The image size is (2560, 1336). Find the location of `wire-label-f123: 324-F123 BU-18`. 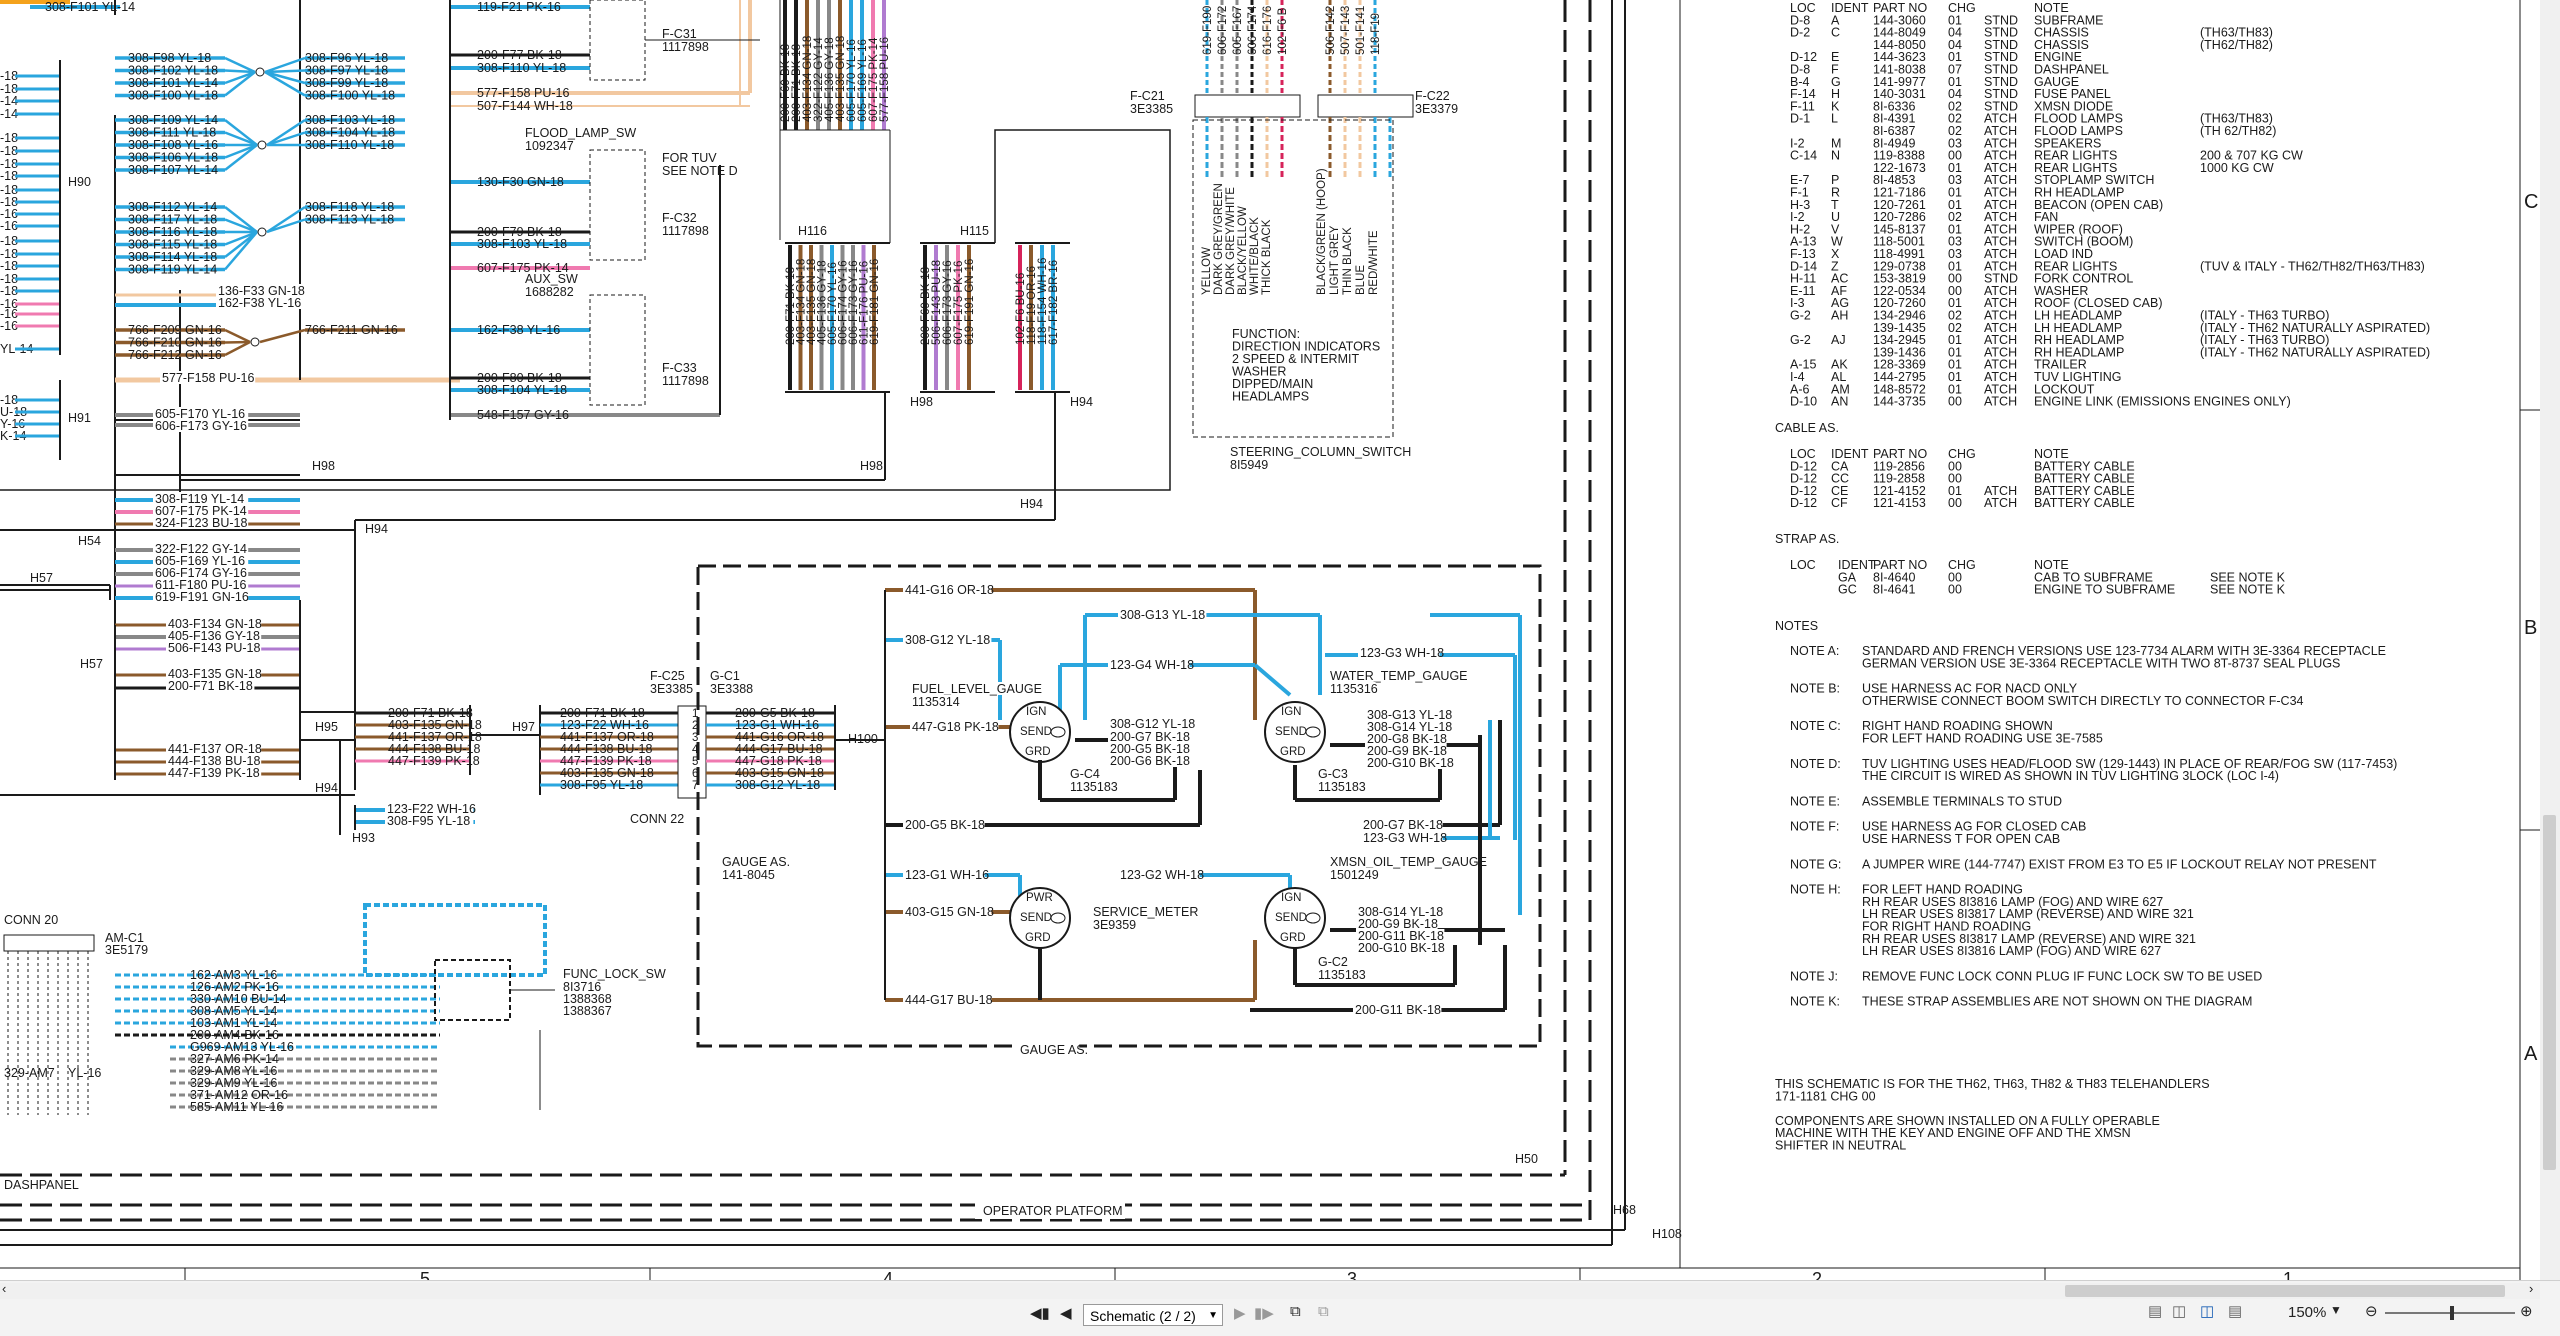

wire-label-f123: 324-F123 BU-18 is located at coordinates (201, 523).